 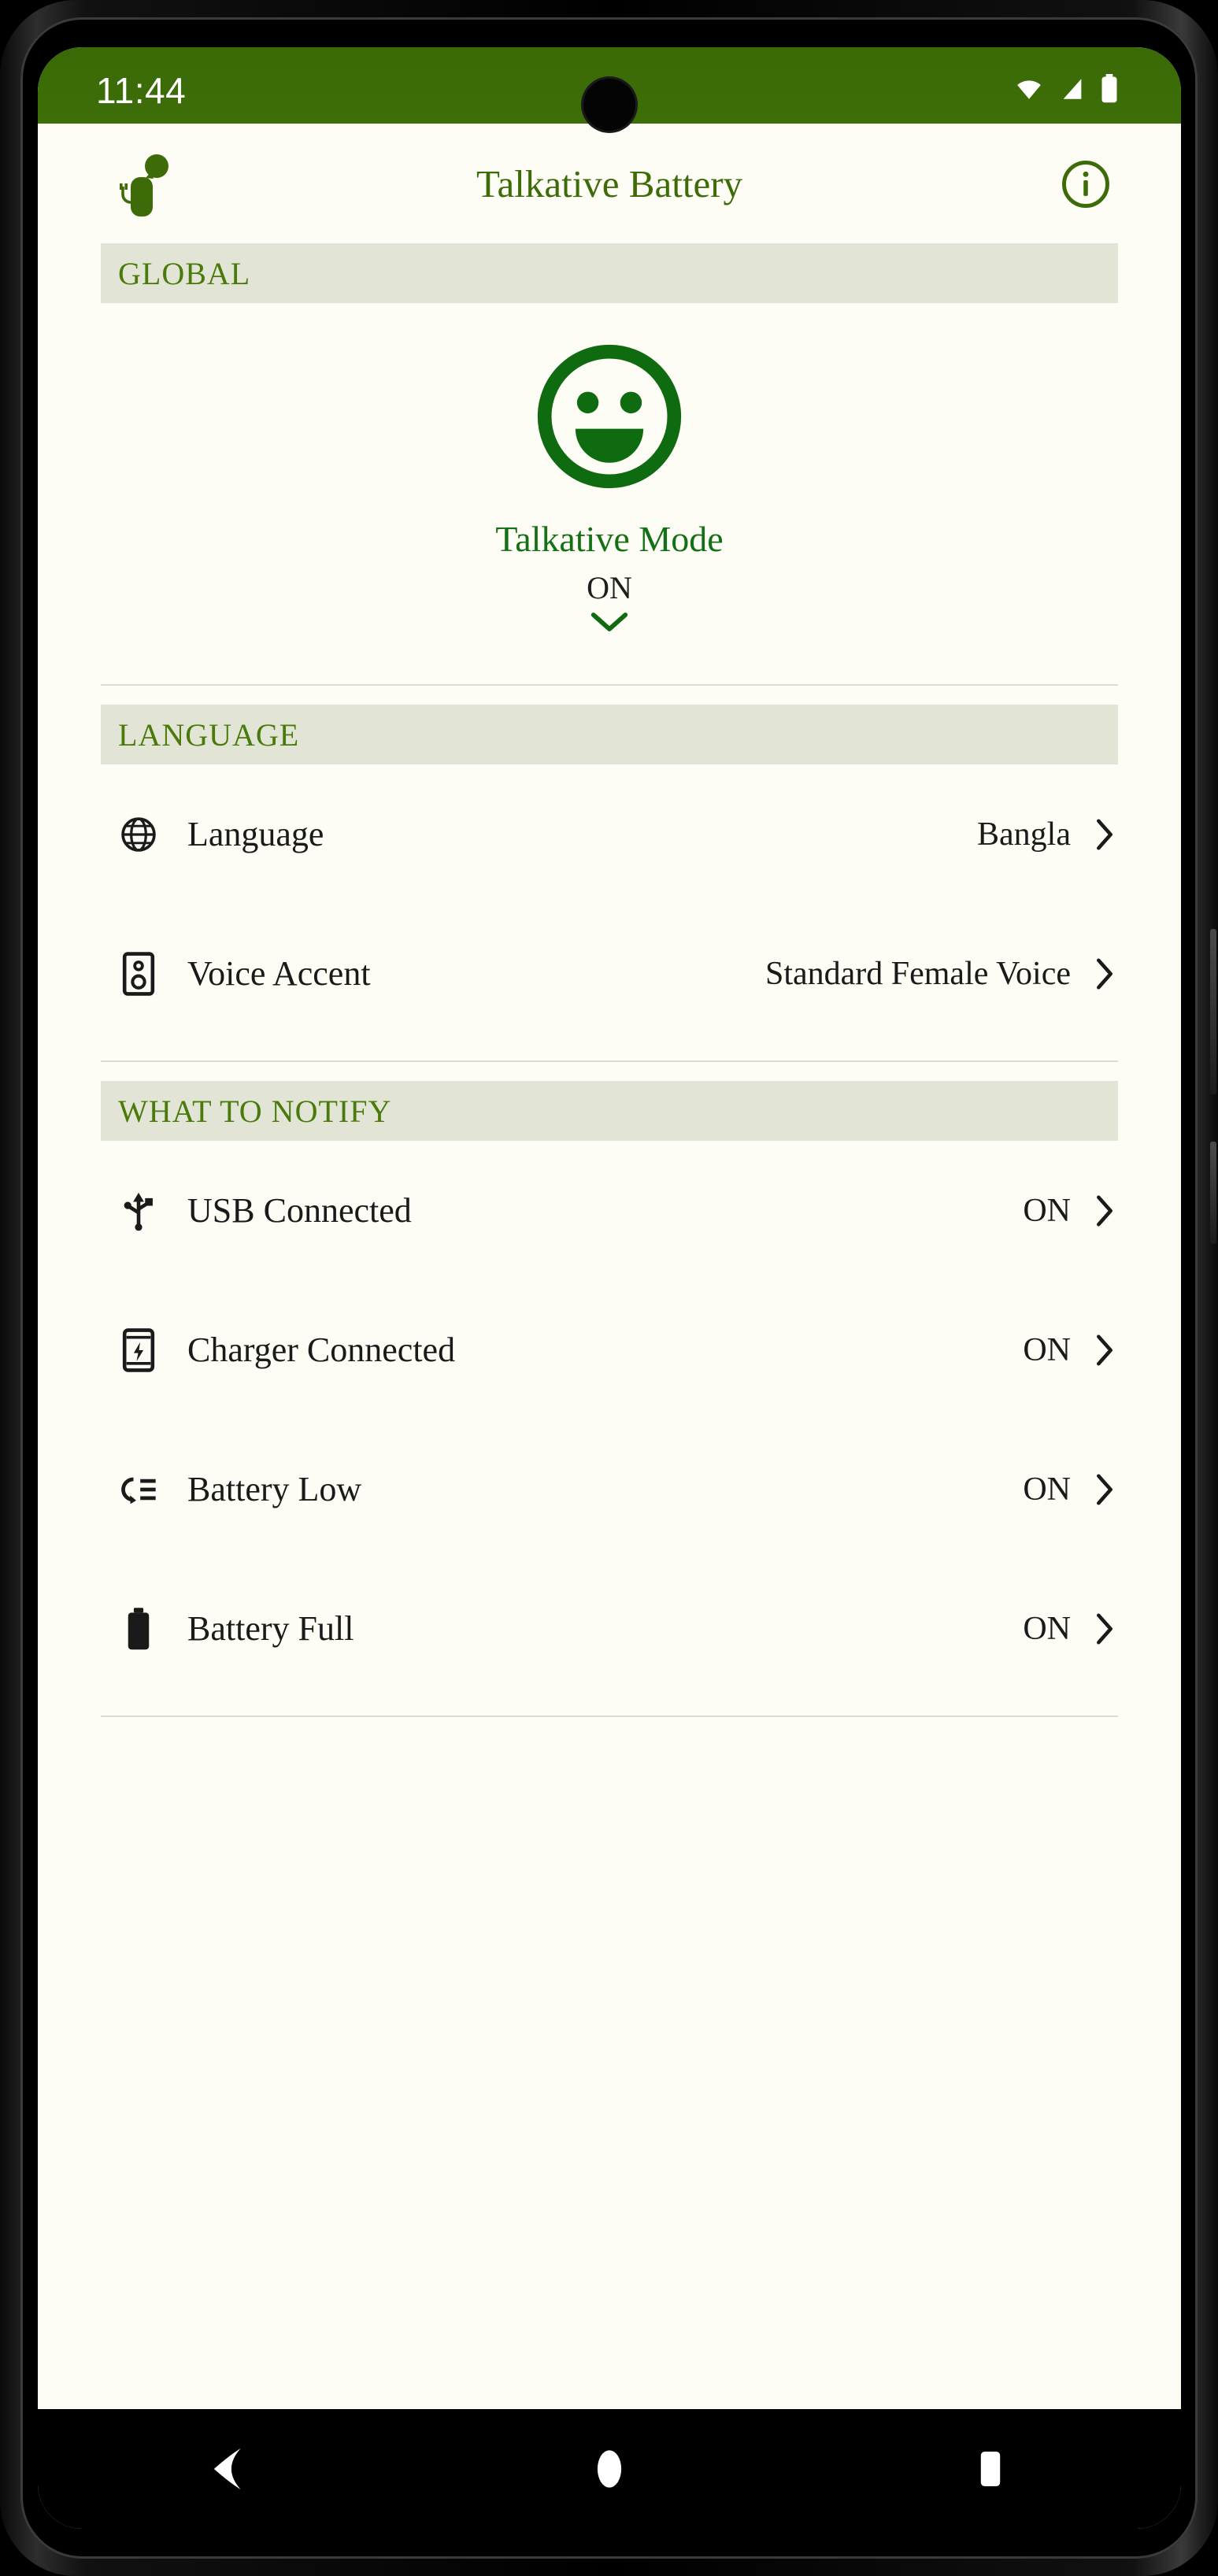 I want to click on recents-square-icon, so click(x=991, y=2469).